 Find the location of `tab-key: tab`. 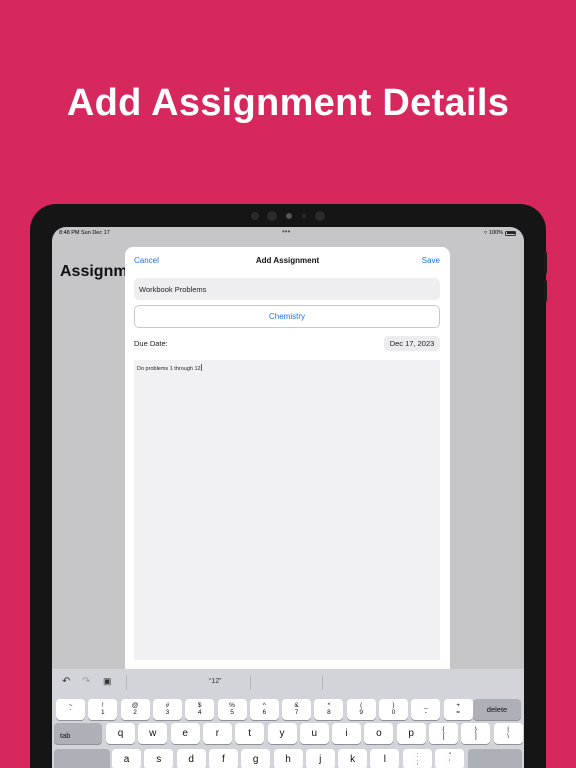

tab-key: tab is located at coordinates (78, 733).